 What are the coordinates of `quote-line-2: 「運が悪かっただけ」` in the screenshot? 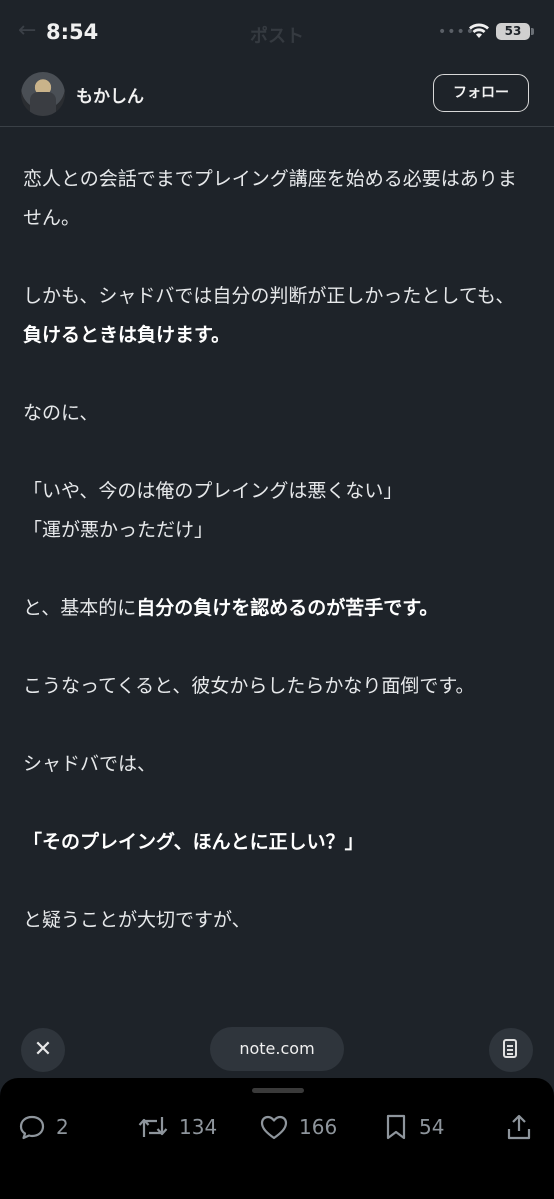 It's located at (118, 530).